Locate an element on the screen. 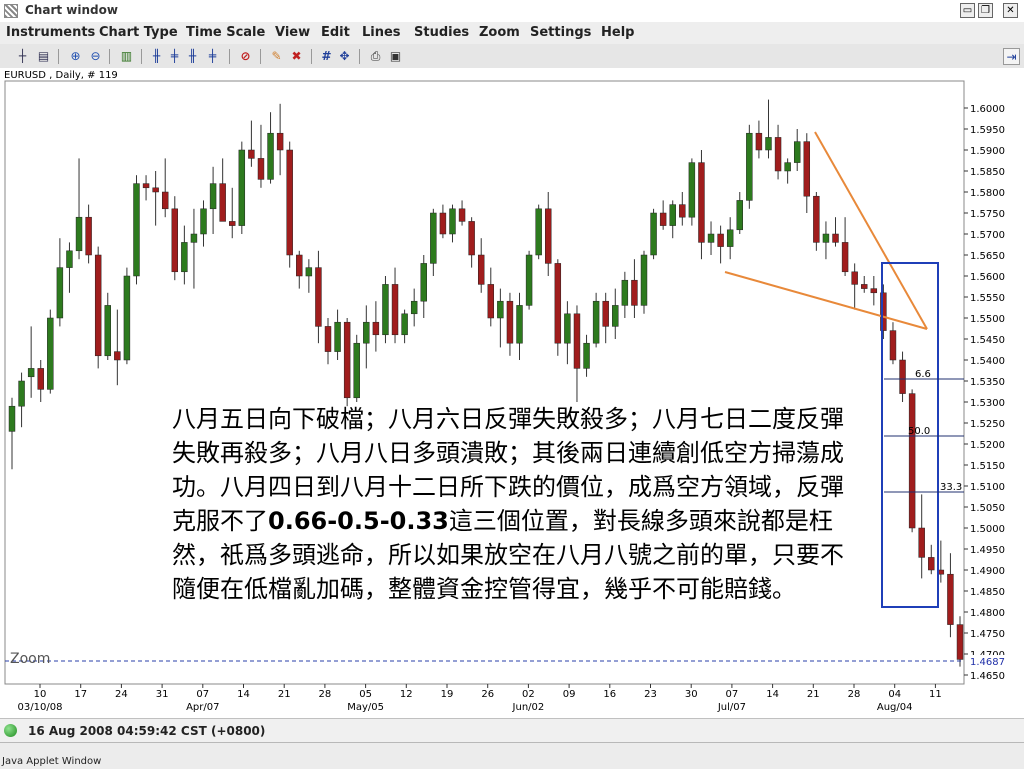  menu-view: View is located at coordinates (292, 32).